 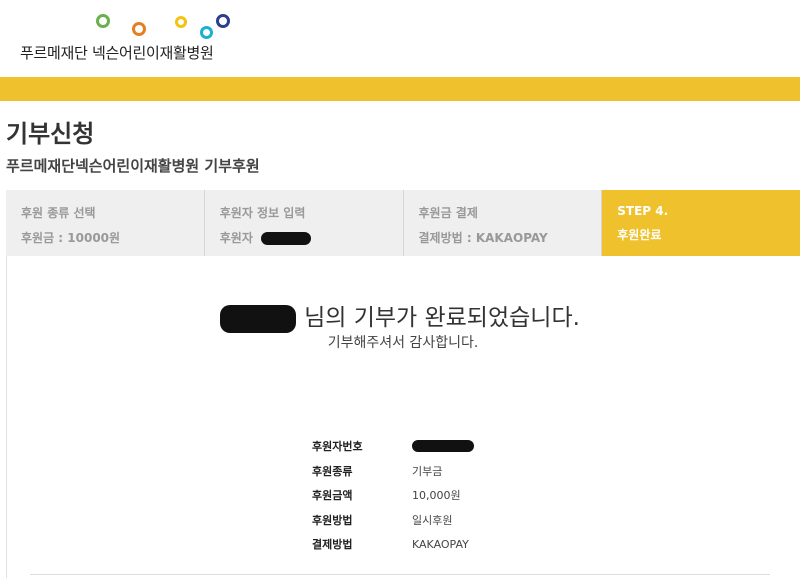 I want to click on redacted-donor-number, so click(x=443, y=446).